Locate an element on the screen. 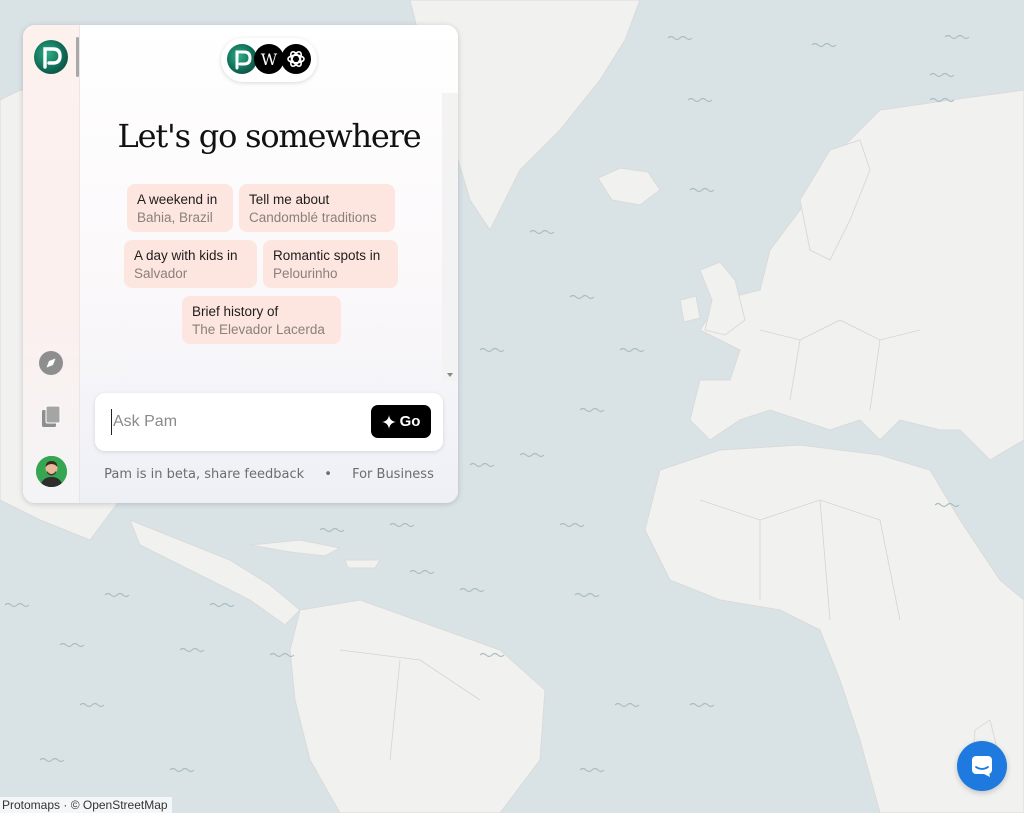 Image resolution: width=1024 pixels, height=813 pixels. suggestion-line1: Romantic spots in is located at coordinates (327, 255).